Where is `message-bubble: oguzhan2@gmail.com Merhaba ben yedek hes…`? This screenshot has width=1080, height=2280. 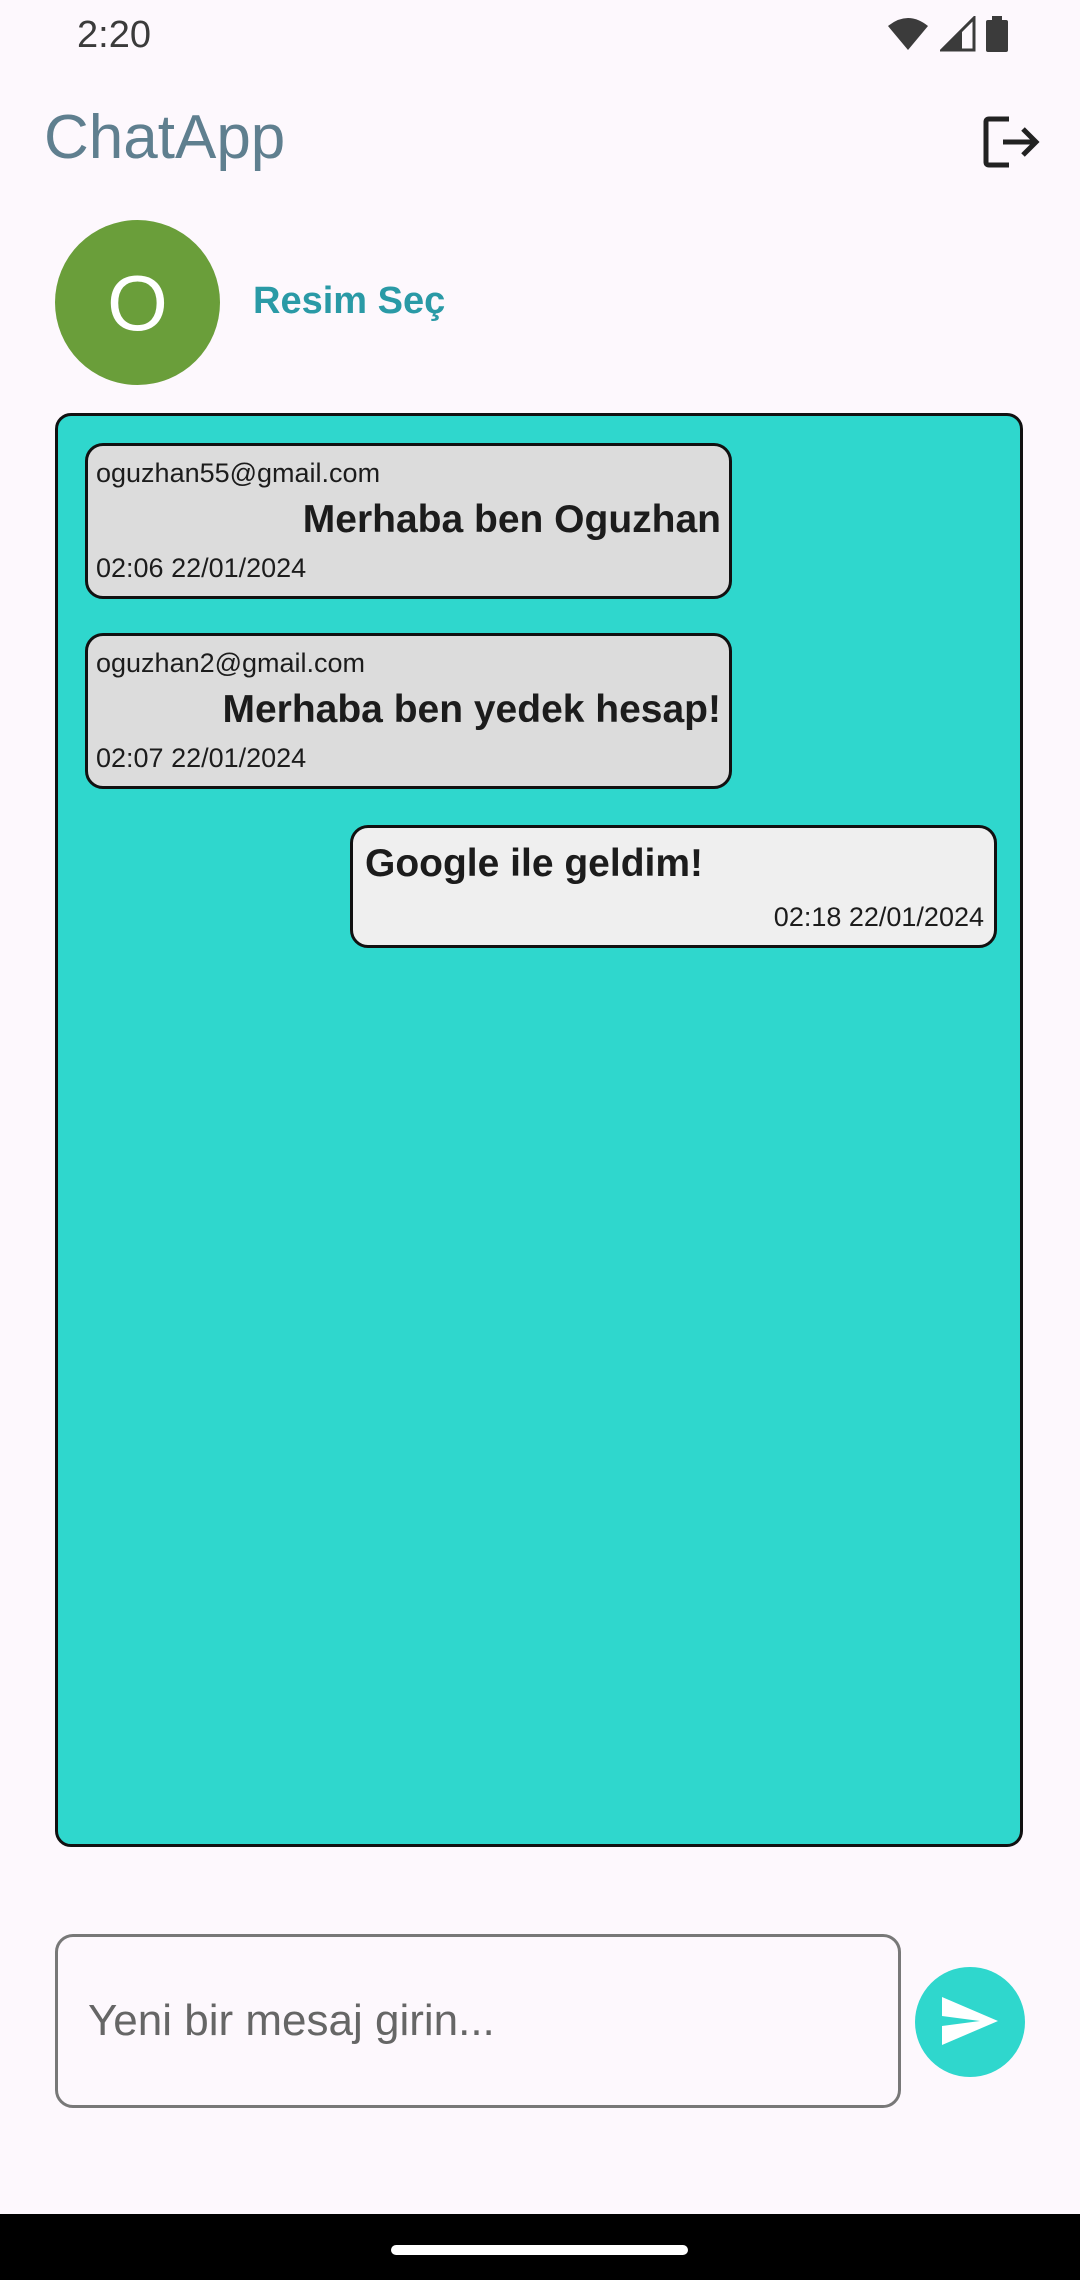 message-bubble: oguzhan2@gmail.com Merhaba ben yedek hes… is located at coordinates (408, 711).